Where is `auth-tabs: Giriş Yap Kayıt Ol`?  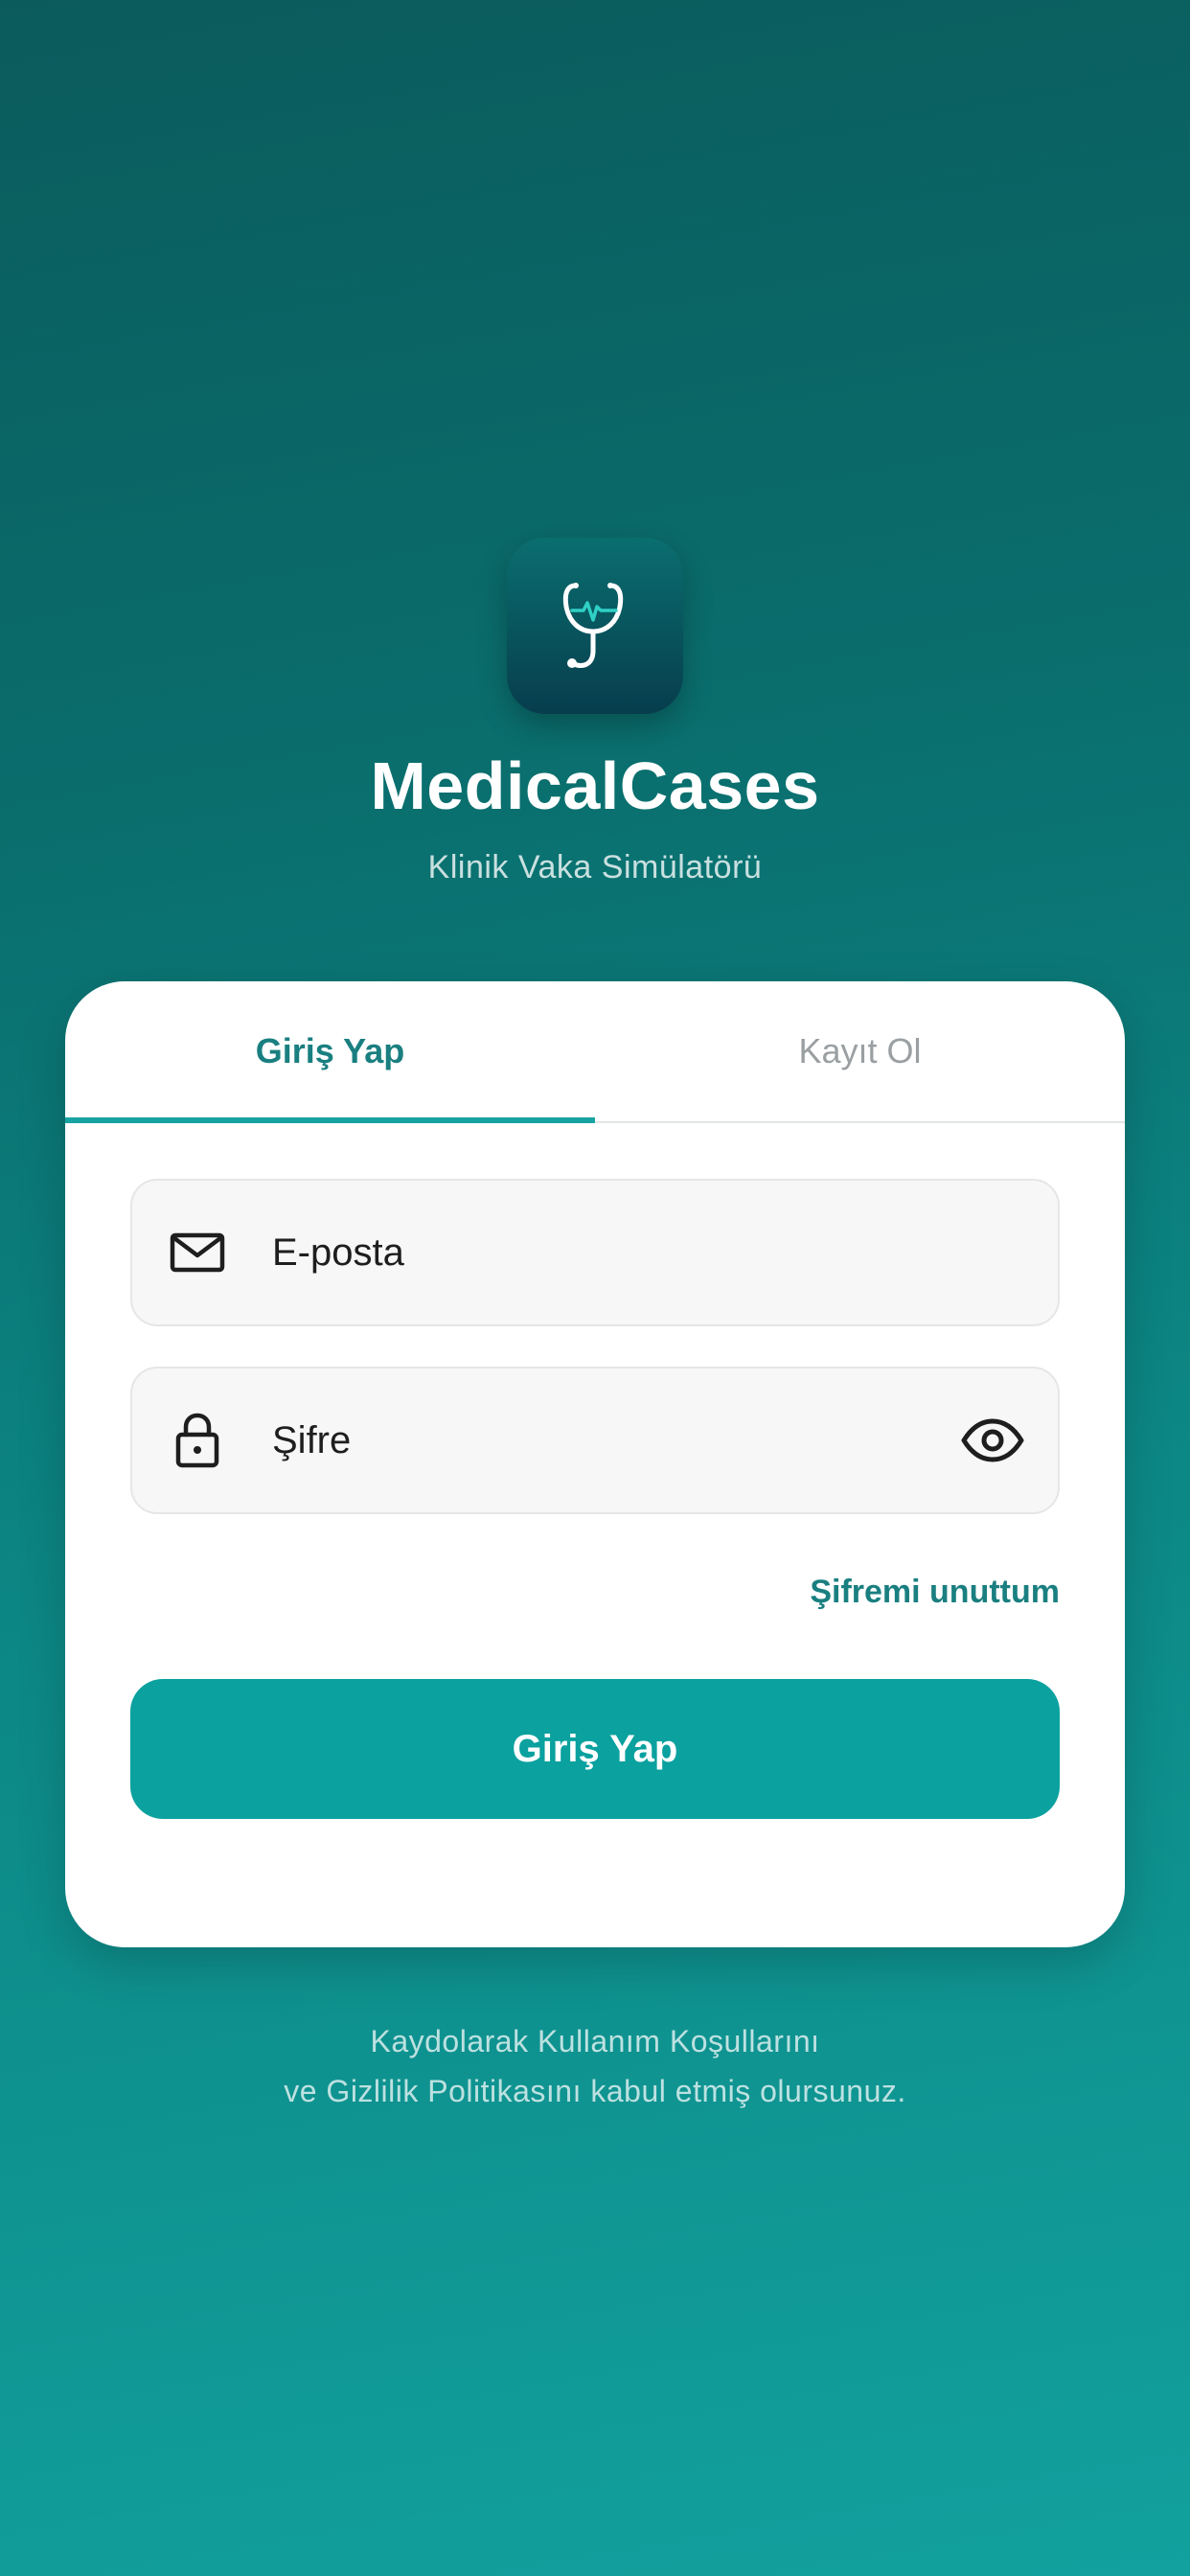 auth-tabs: Giriş Yap Kayıt Ol is located at coordinates (595, 1052).